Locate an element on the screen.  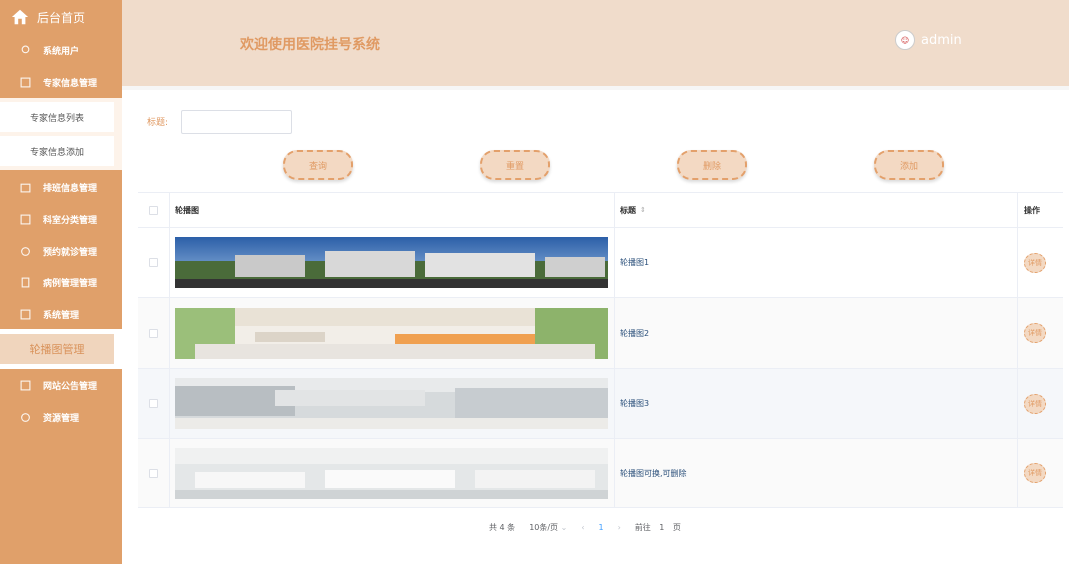
sidebar-item-label: 资源管理 is located at coordinates (61, 418).